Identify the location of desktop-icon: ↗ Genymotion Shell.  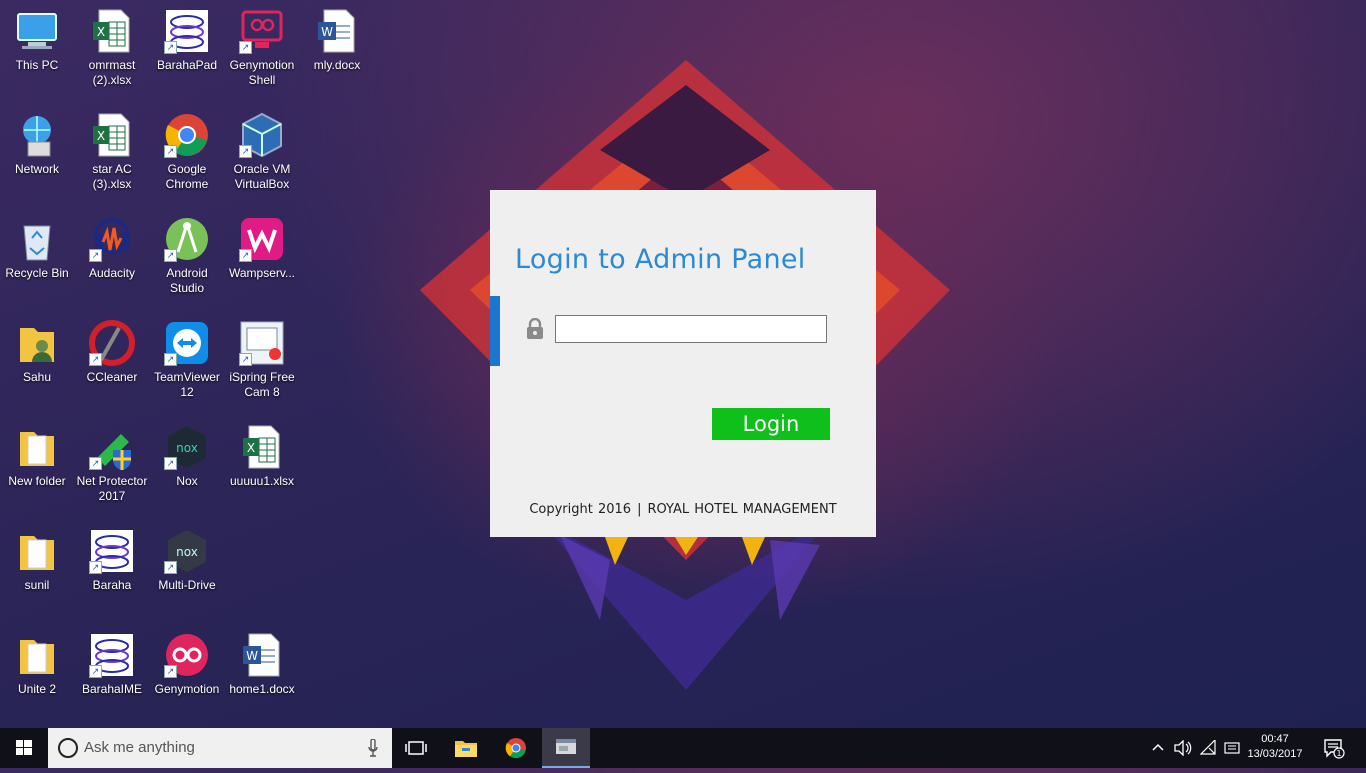
(262, 48).